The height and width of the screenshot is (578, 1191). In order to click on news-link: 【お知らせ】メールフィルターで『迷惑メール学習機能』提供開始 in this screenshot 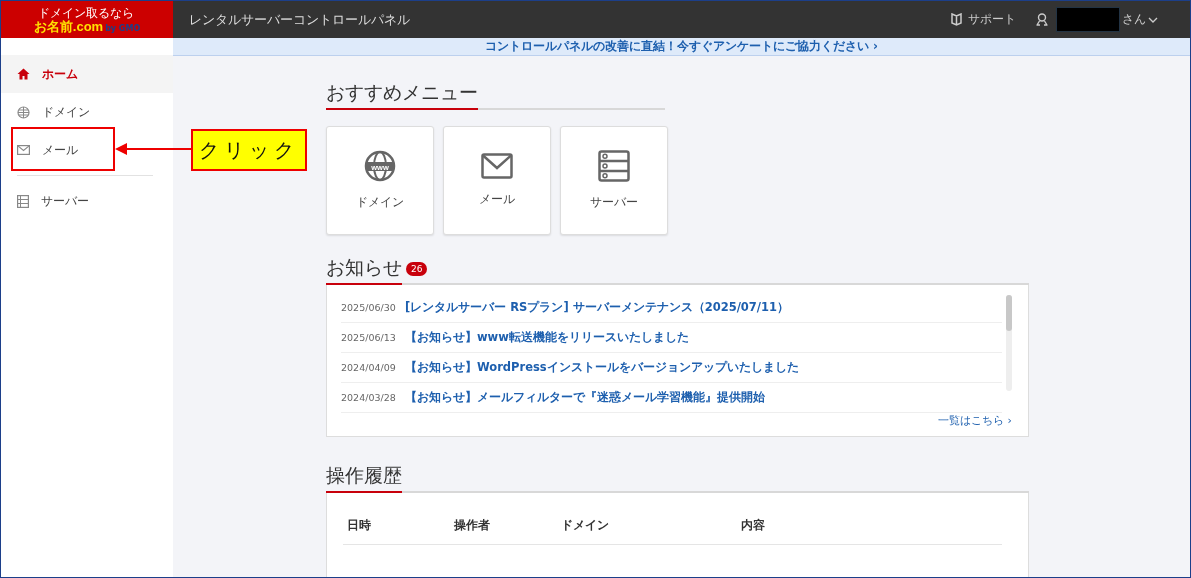, I will do `click(585, 397)`.